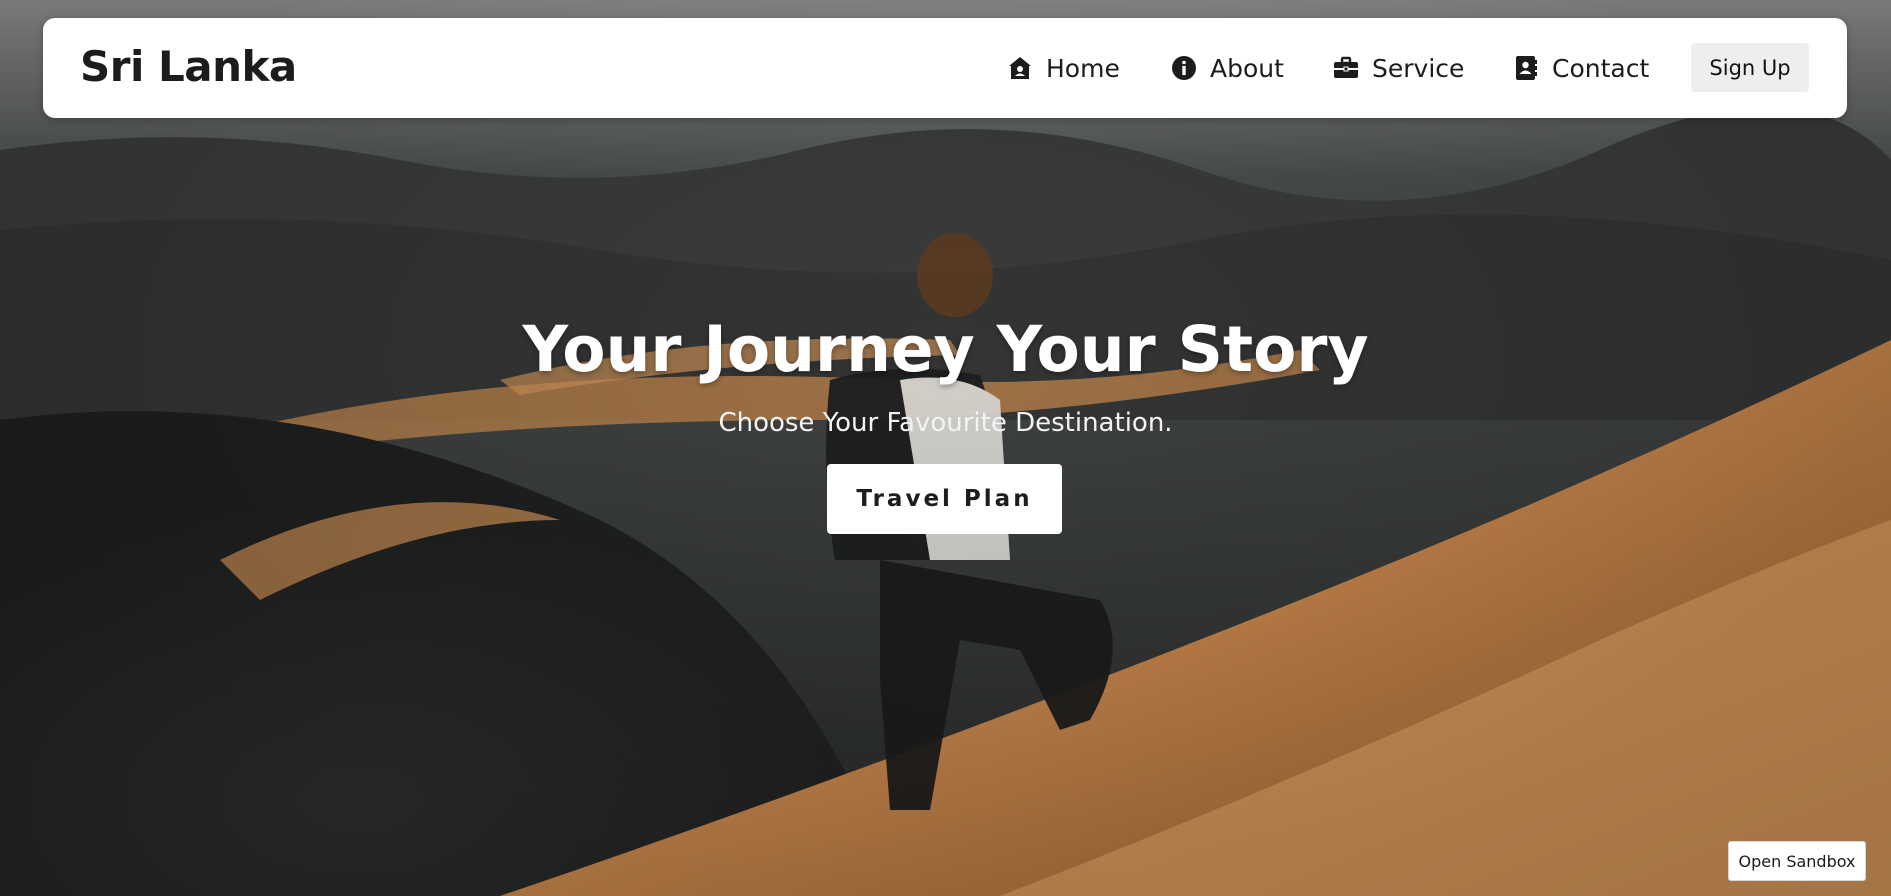 The height and width of the screenshot is (896, 1891). I want to click on nav-item-contact: Contact, so click(1581, 68).